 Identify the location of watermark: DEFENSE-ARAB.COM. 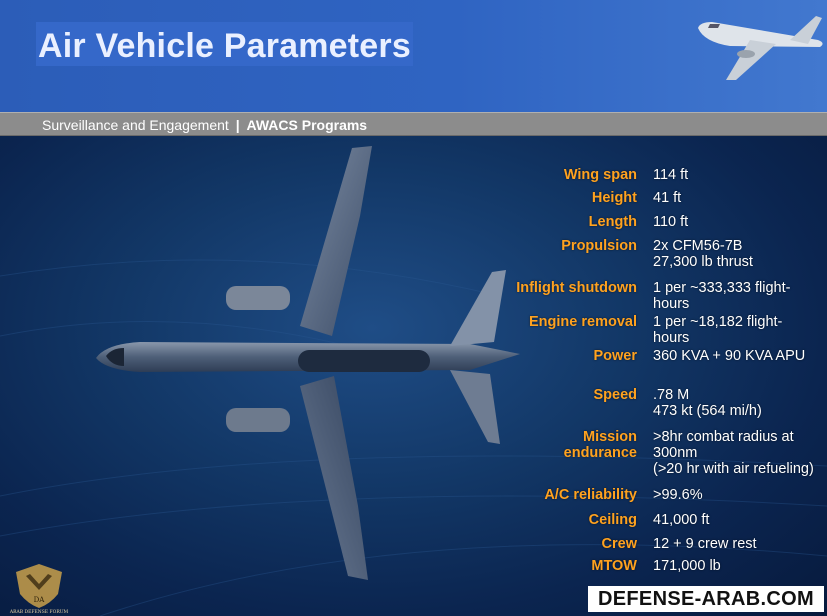
(706, 599).